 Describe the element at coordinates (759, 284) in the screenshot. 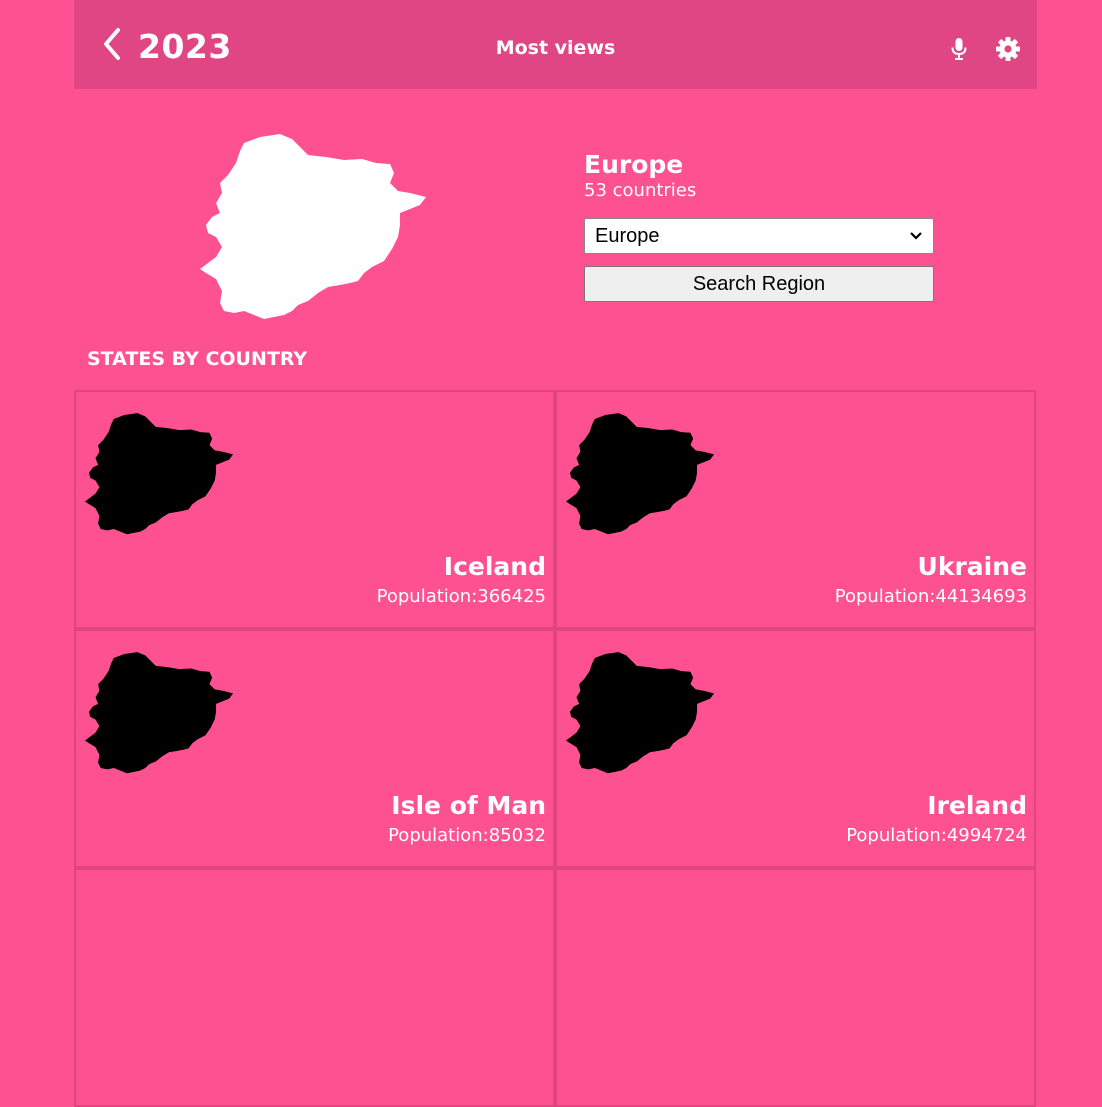

I see `search-region-button: Search Region` at that location.